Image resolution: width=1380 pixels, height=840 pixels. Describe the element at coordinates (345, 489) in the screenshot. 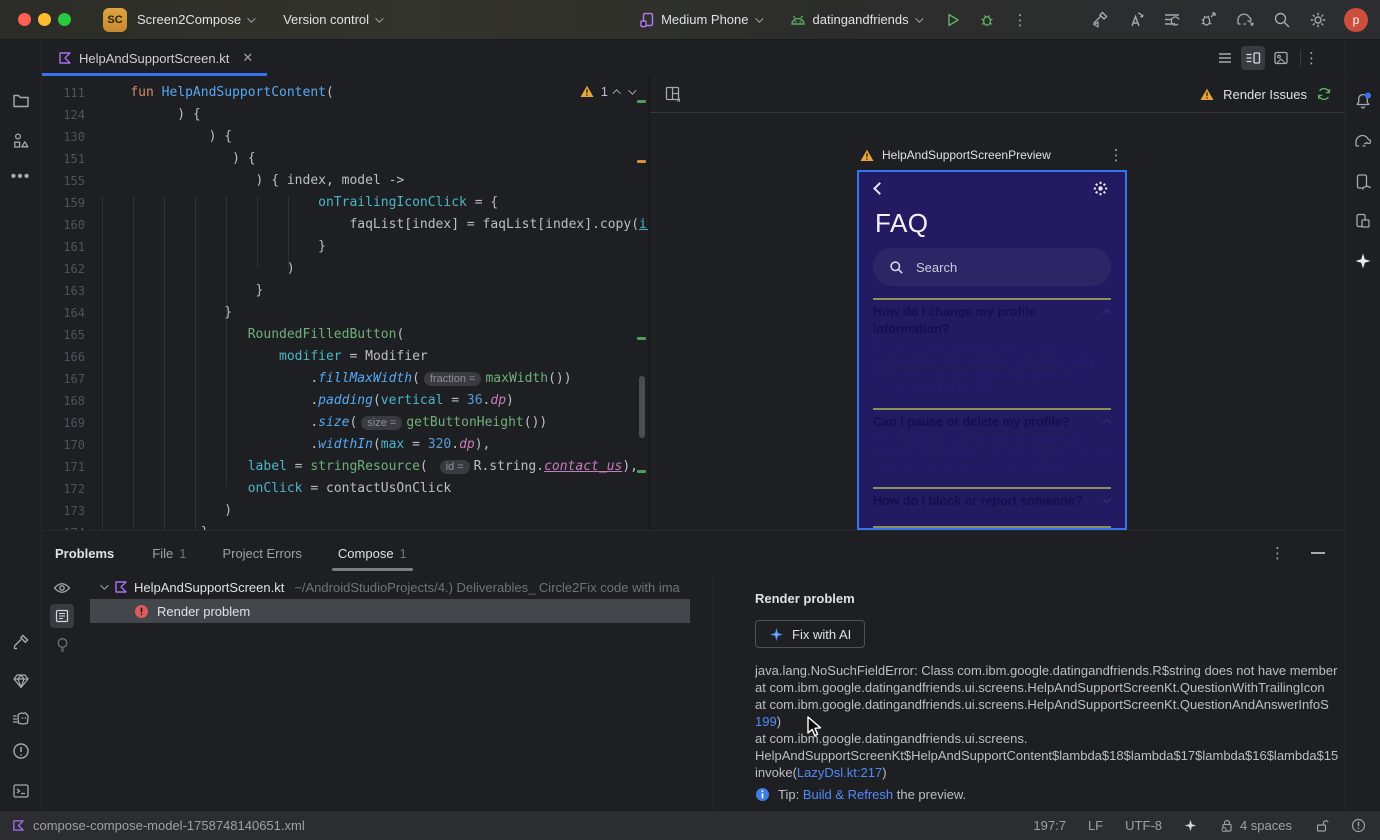

I see `code-line: 172 onClick = contactUsOnClick` at that location.